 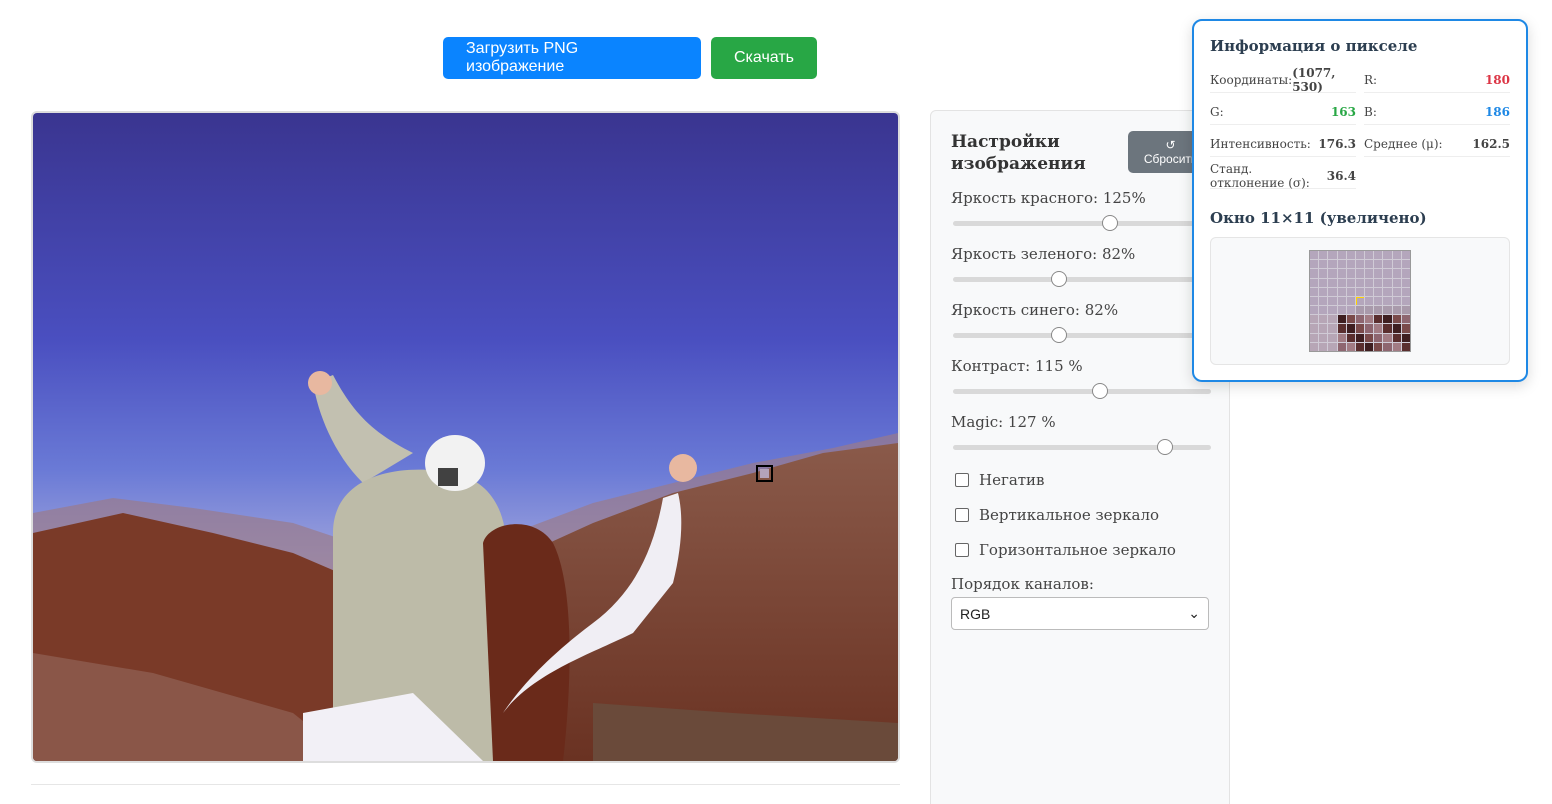 I want to click on coords-row: Координаты: (1077, 530), so click(x=1283, y=79).